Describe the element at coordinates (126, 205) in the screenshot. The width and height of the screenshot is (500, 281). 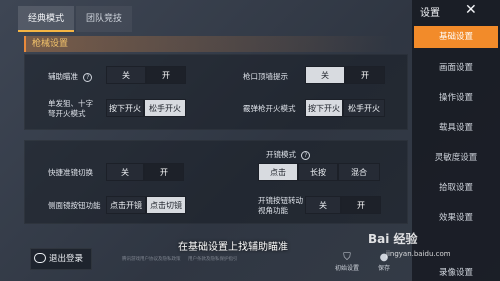
I see `side-scope-open: 点击开镜` at that location.